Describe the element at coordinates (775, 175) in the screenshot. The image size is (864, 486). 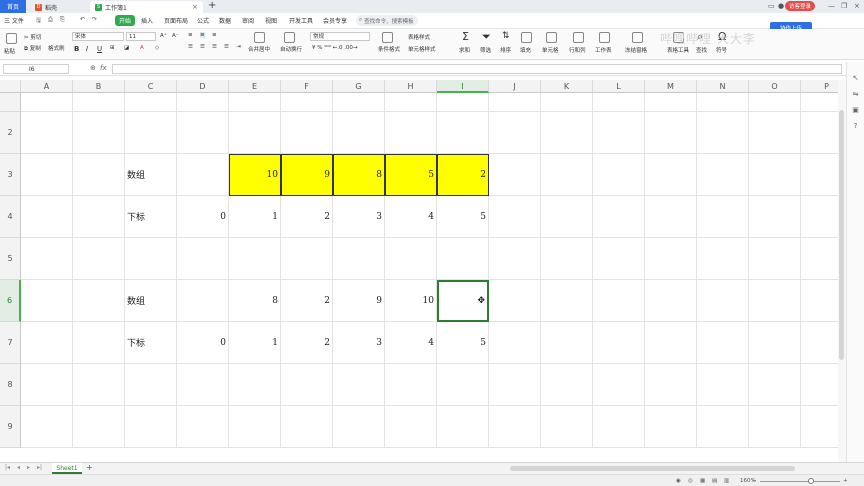
I see `cell-o3` at that location.